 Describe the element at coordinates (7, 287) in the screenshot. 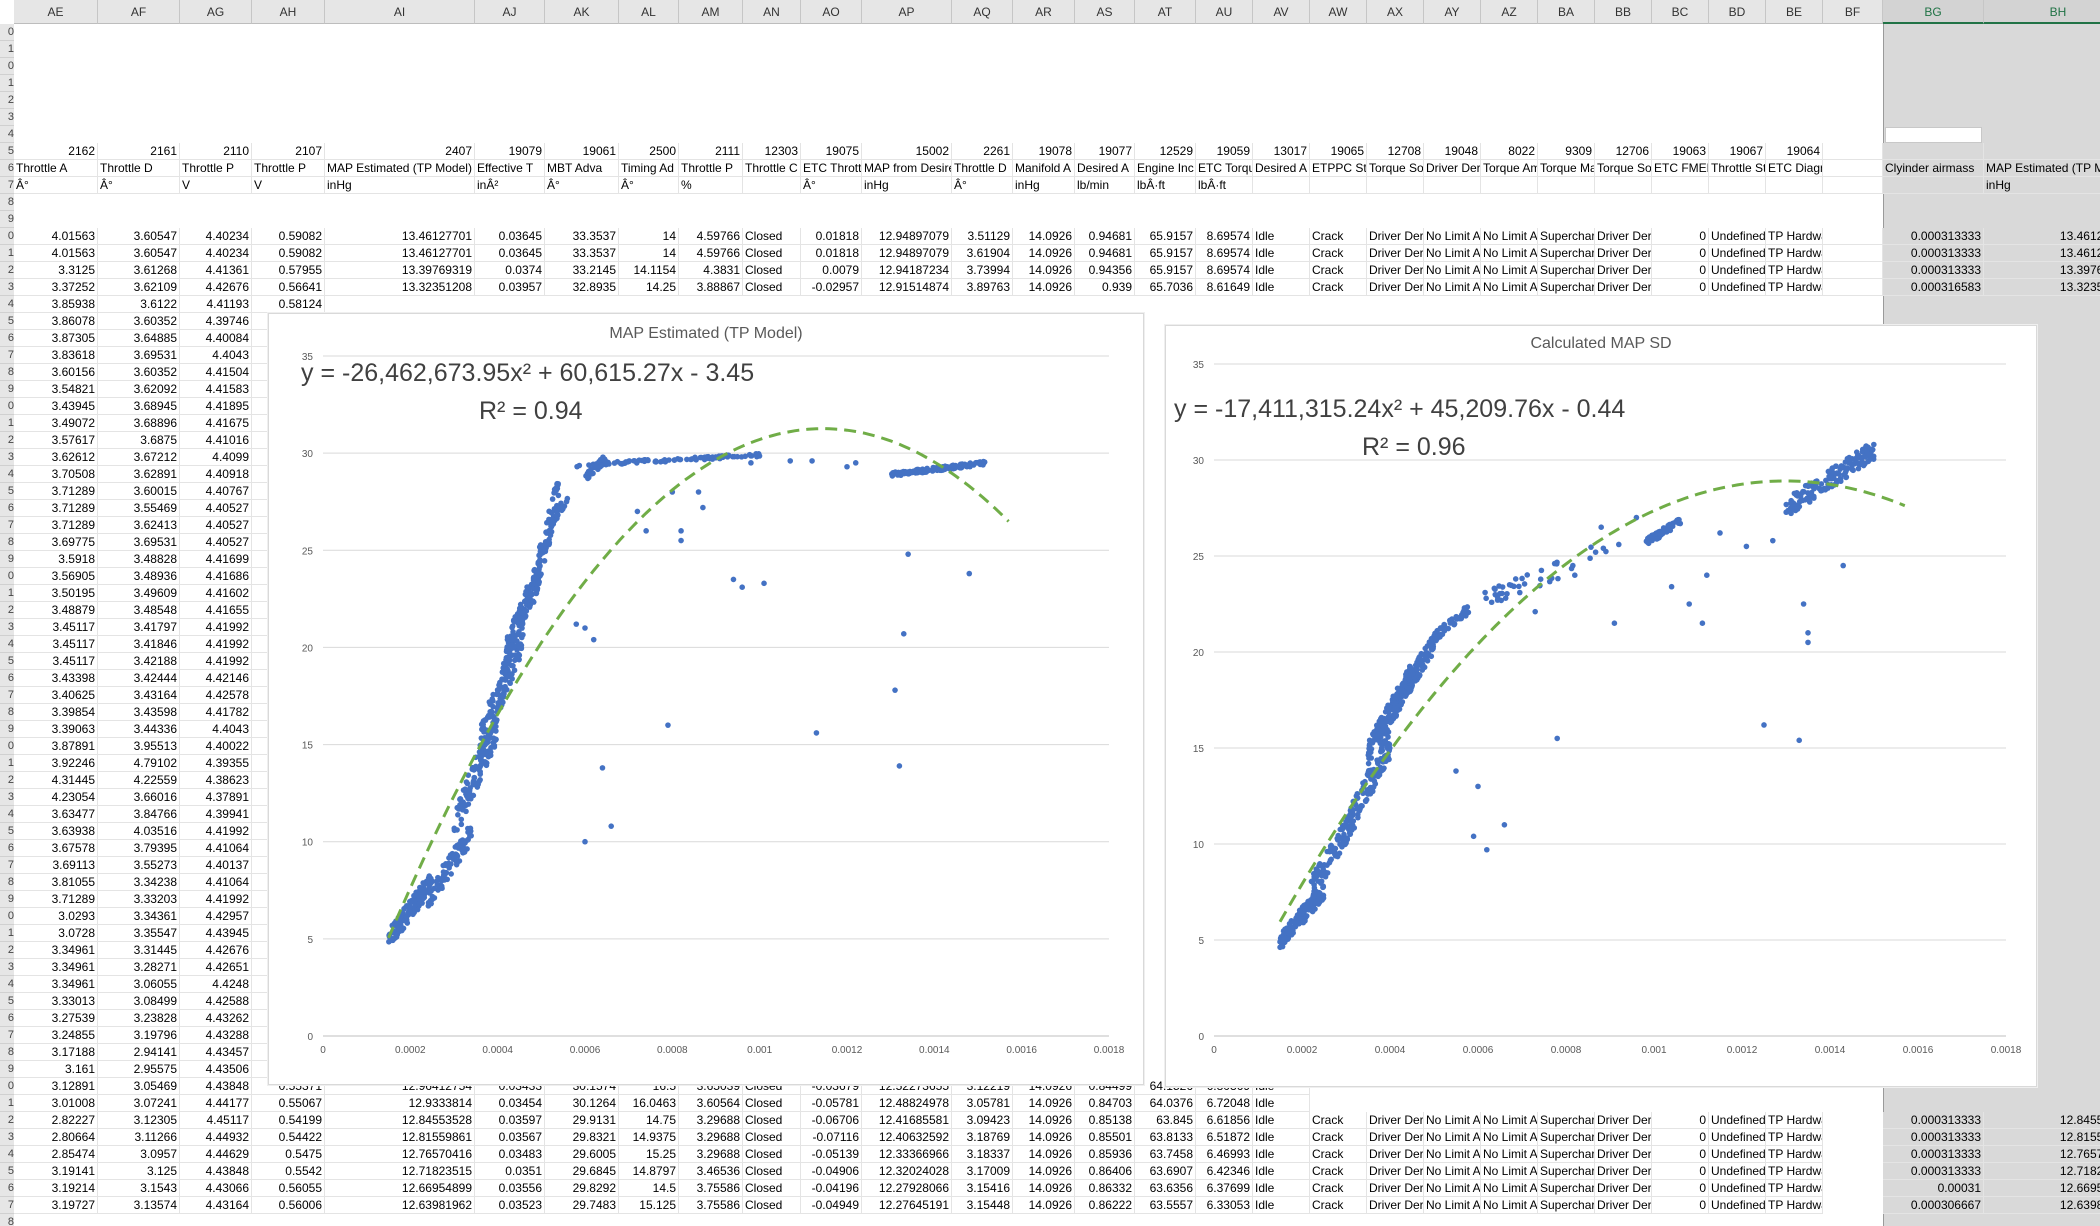

I see `row-header: 3` at that location.